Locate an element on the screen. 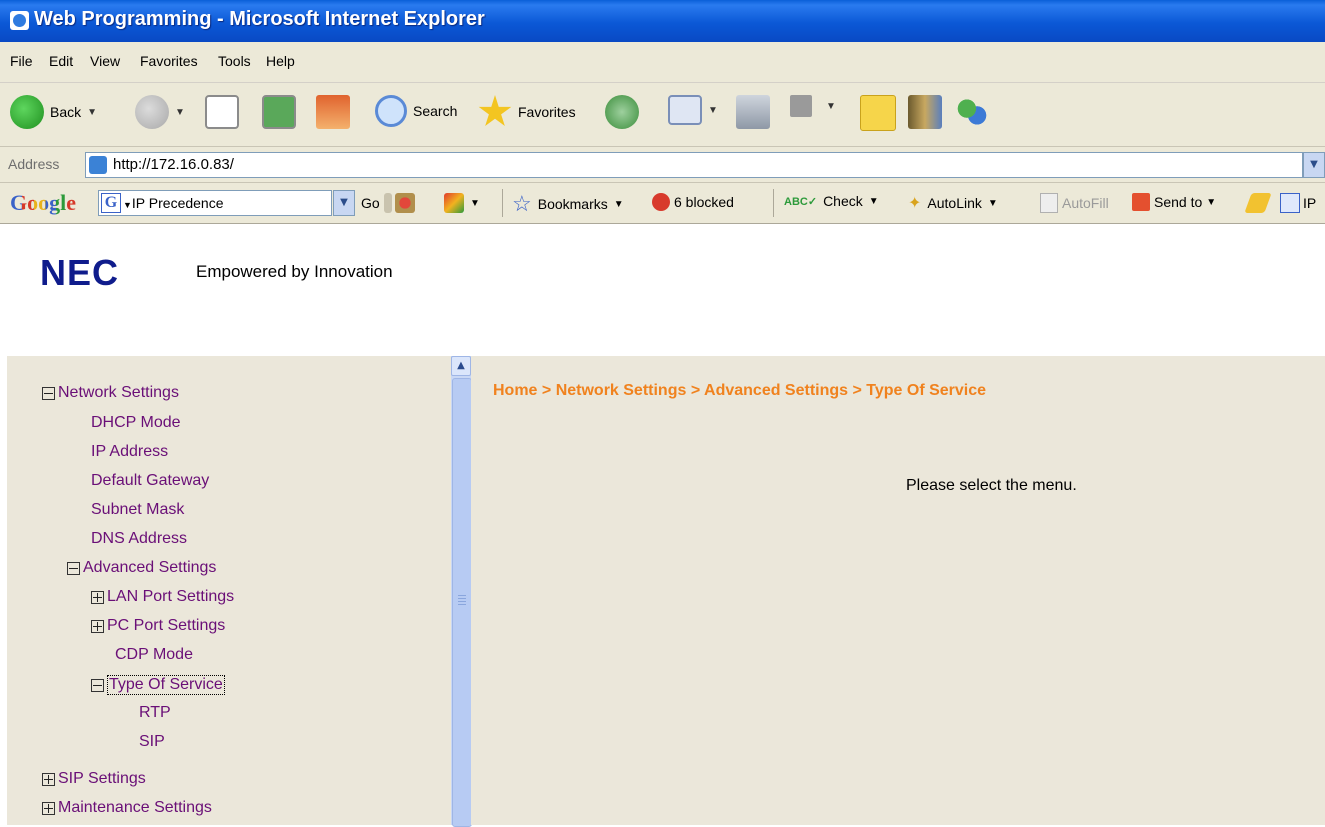 This screenshot has width=1325, height=827. toolbar-separator is located at coordinates (502, 203).